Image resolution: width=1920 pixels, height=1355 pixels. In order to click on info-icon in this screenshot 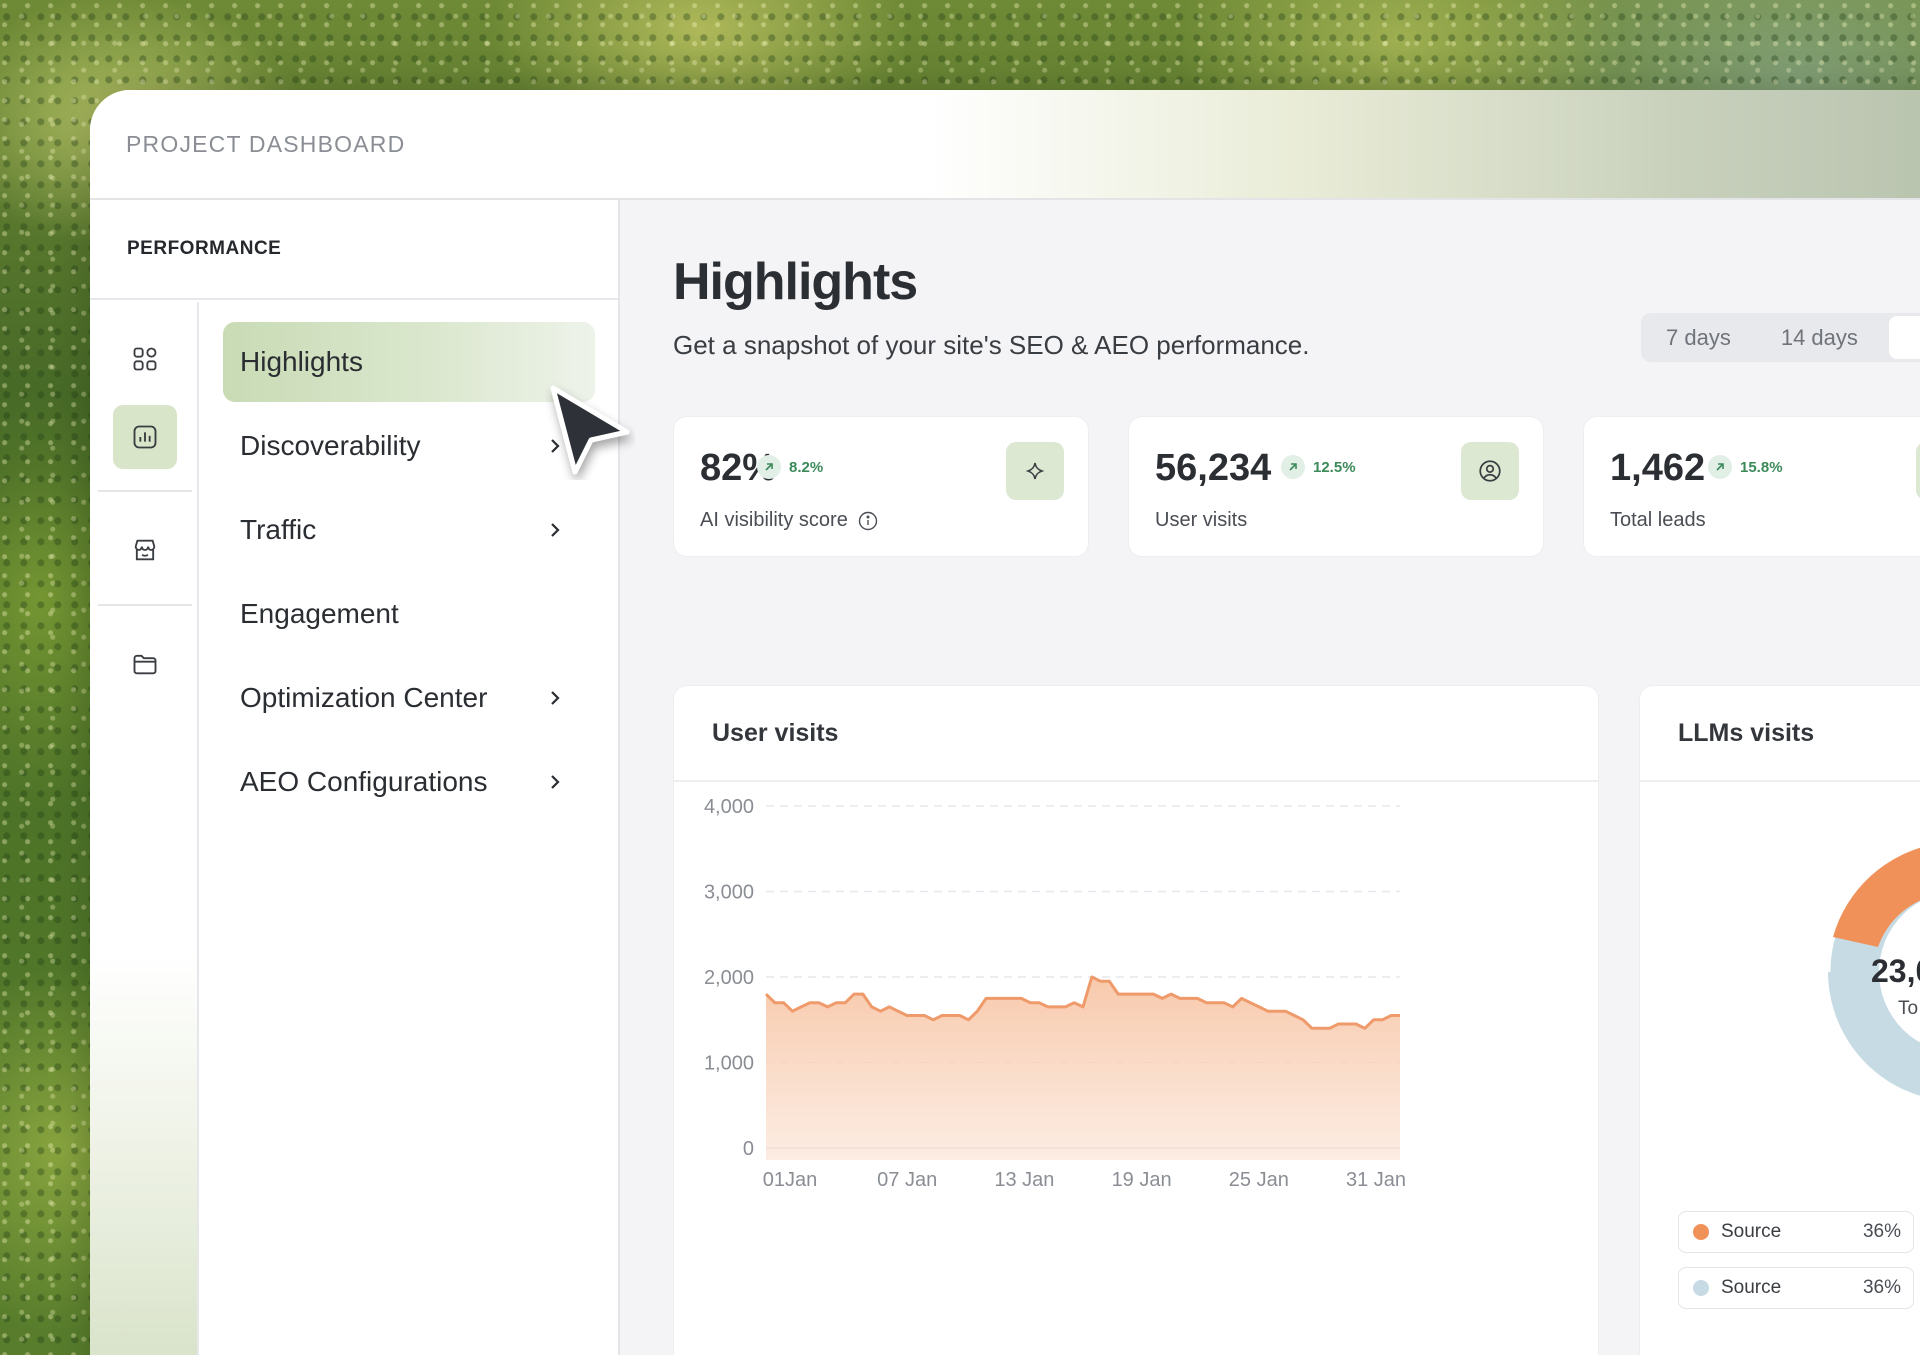, I will do `click(868, 521)`.